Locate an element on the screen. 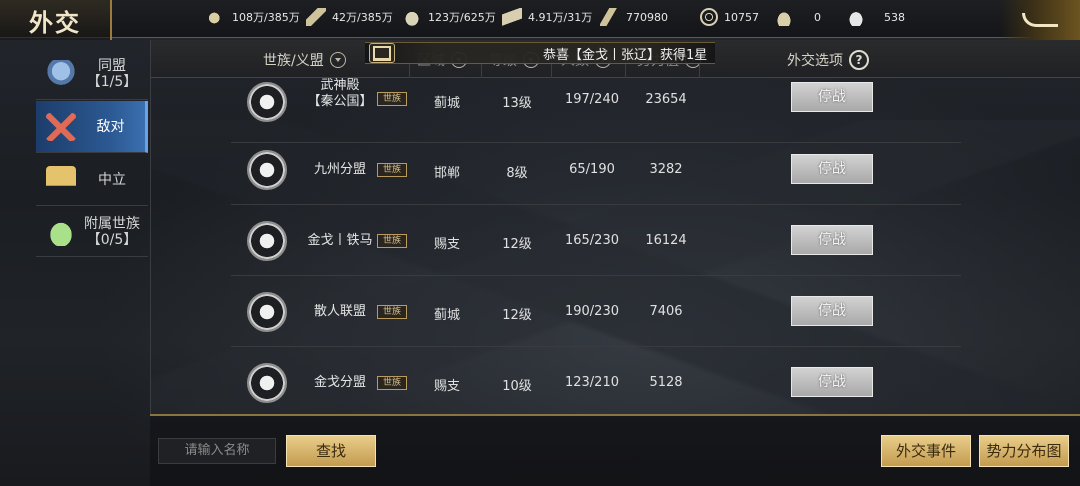 The image size is (1080, 486). sort-chevron-icon is located at coordinates (337, 60).